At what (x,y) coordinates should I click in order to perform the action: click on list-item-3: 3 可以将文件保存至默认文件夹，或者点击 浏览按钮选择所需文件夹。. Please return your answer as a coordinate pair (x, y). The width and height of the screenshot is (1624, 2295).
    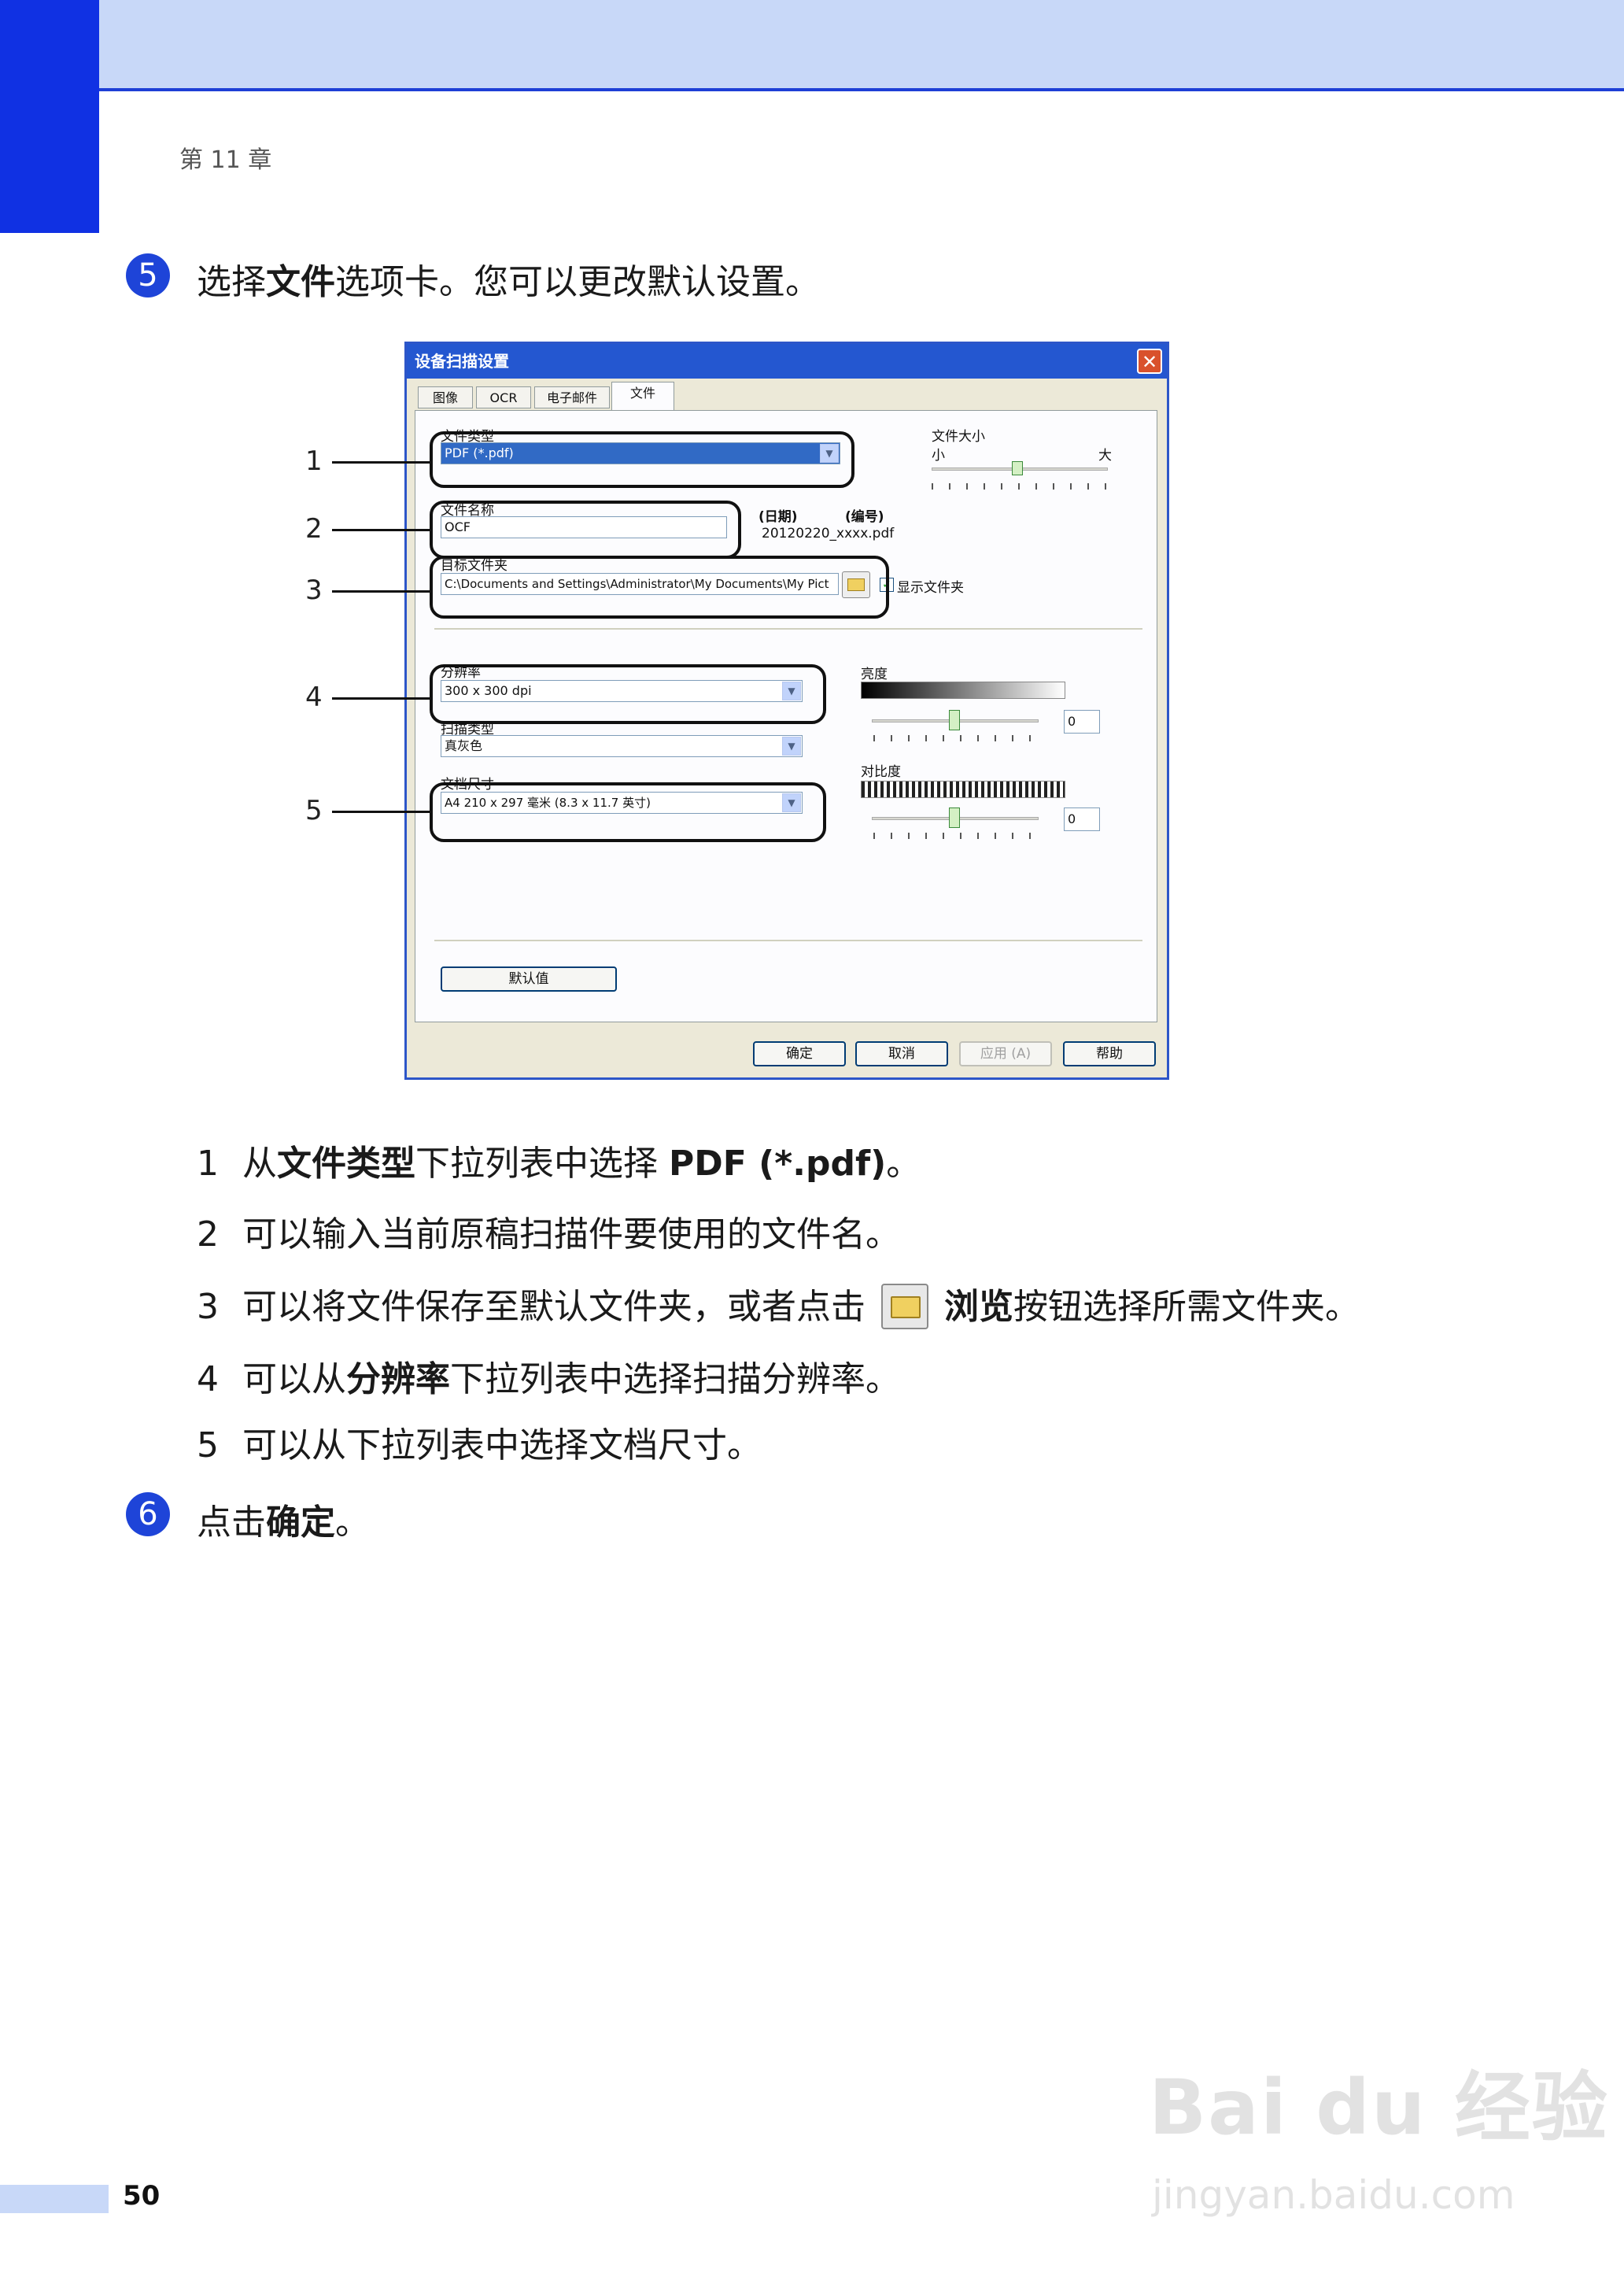
    Looking at the image, I should click on (778, 1303).